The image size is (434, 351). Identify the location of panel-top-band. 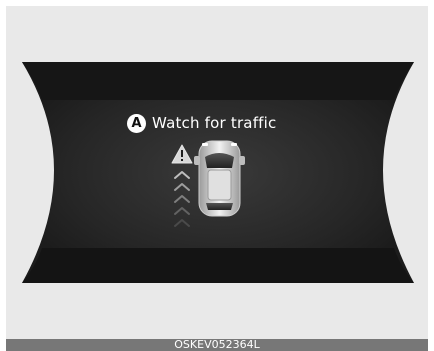
(218, 81).